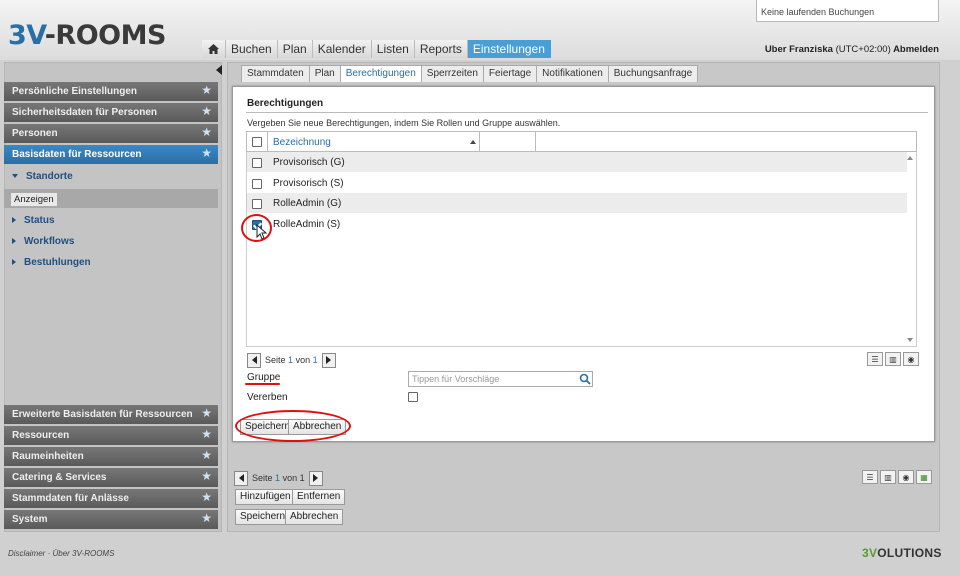 The height and width of the screenshot is (576, 960). I want to click on sidebar-item-ressourcen: Ressourcen ★, so click(111, 435).